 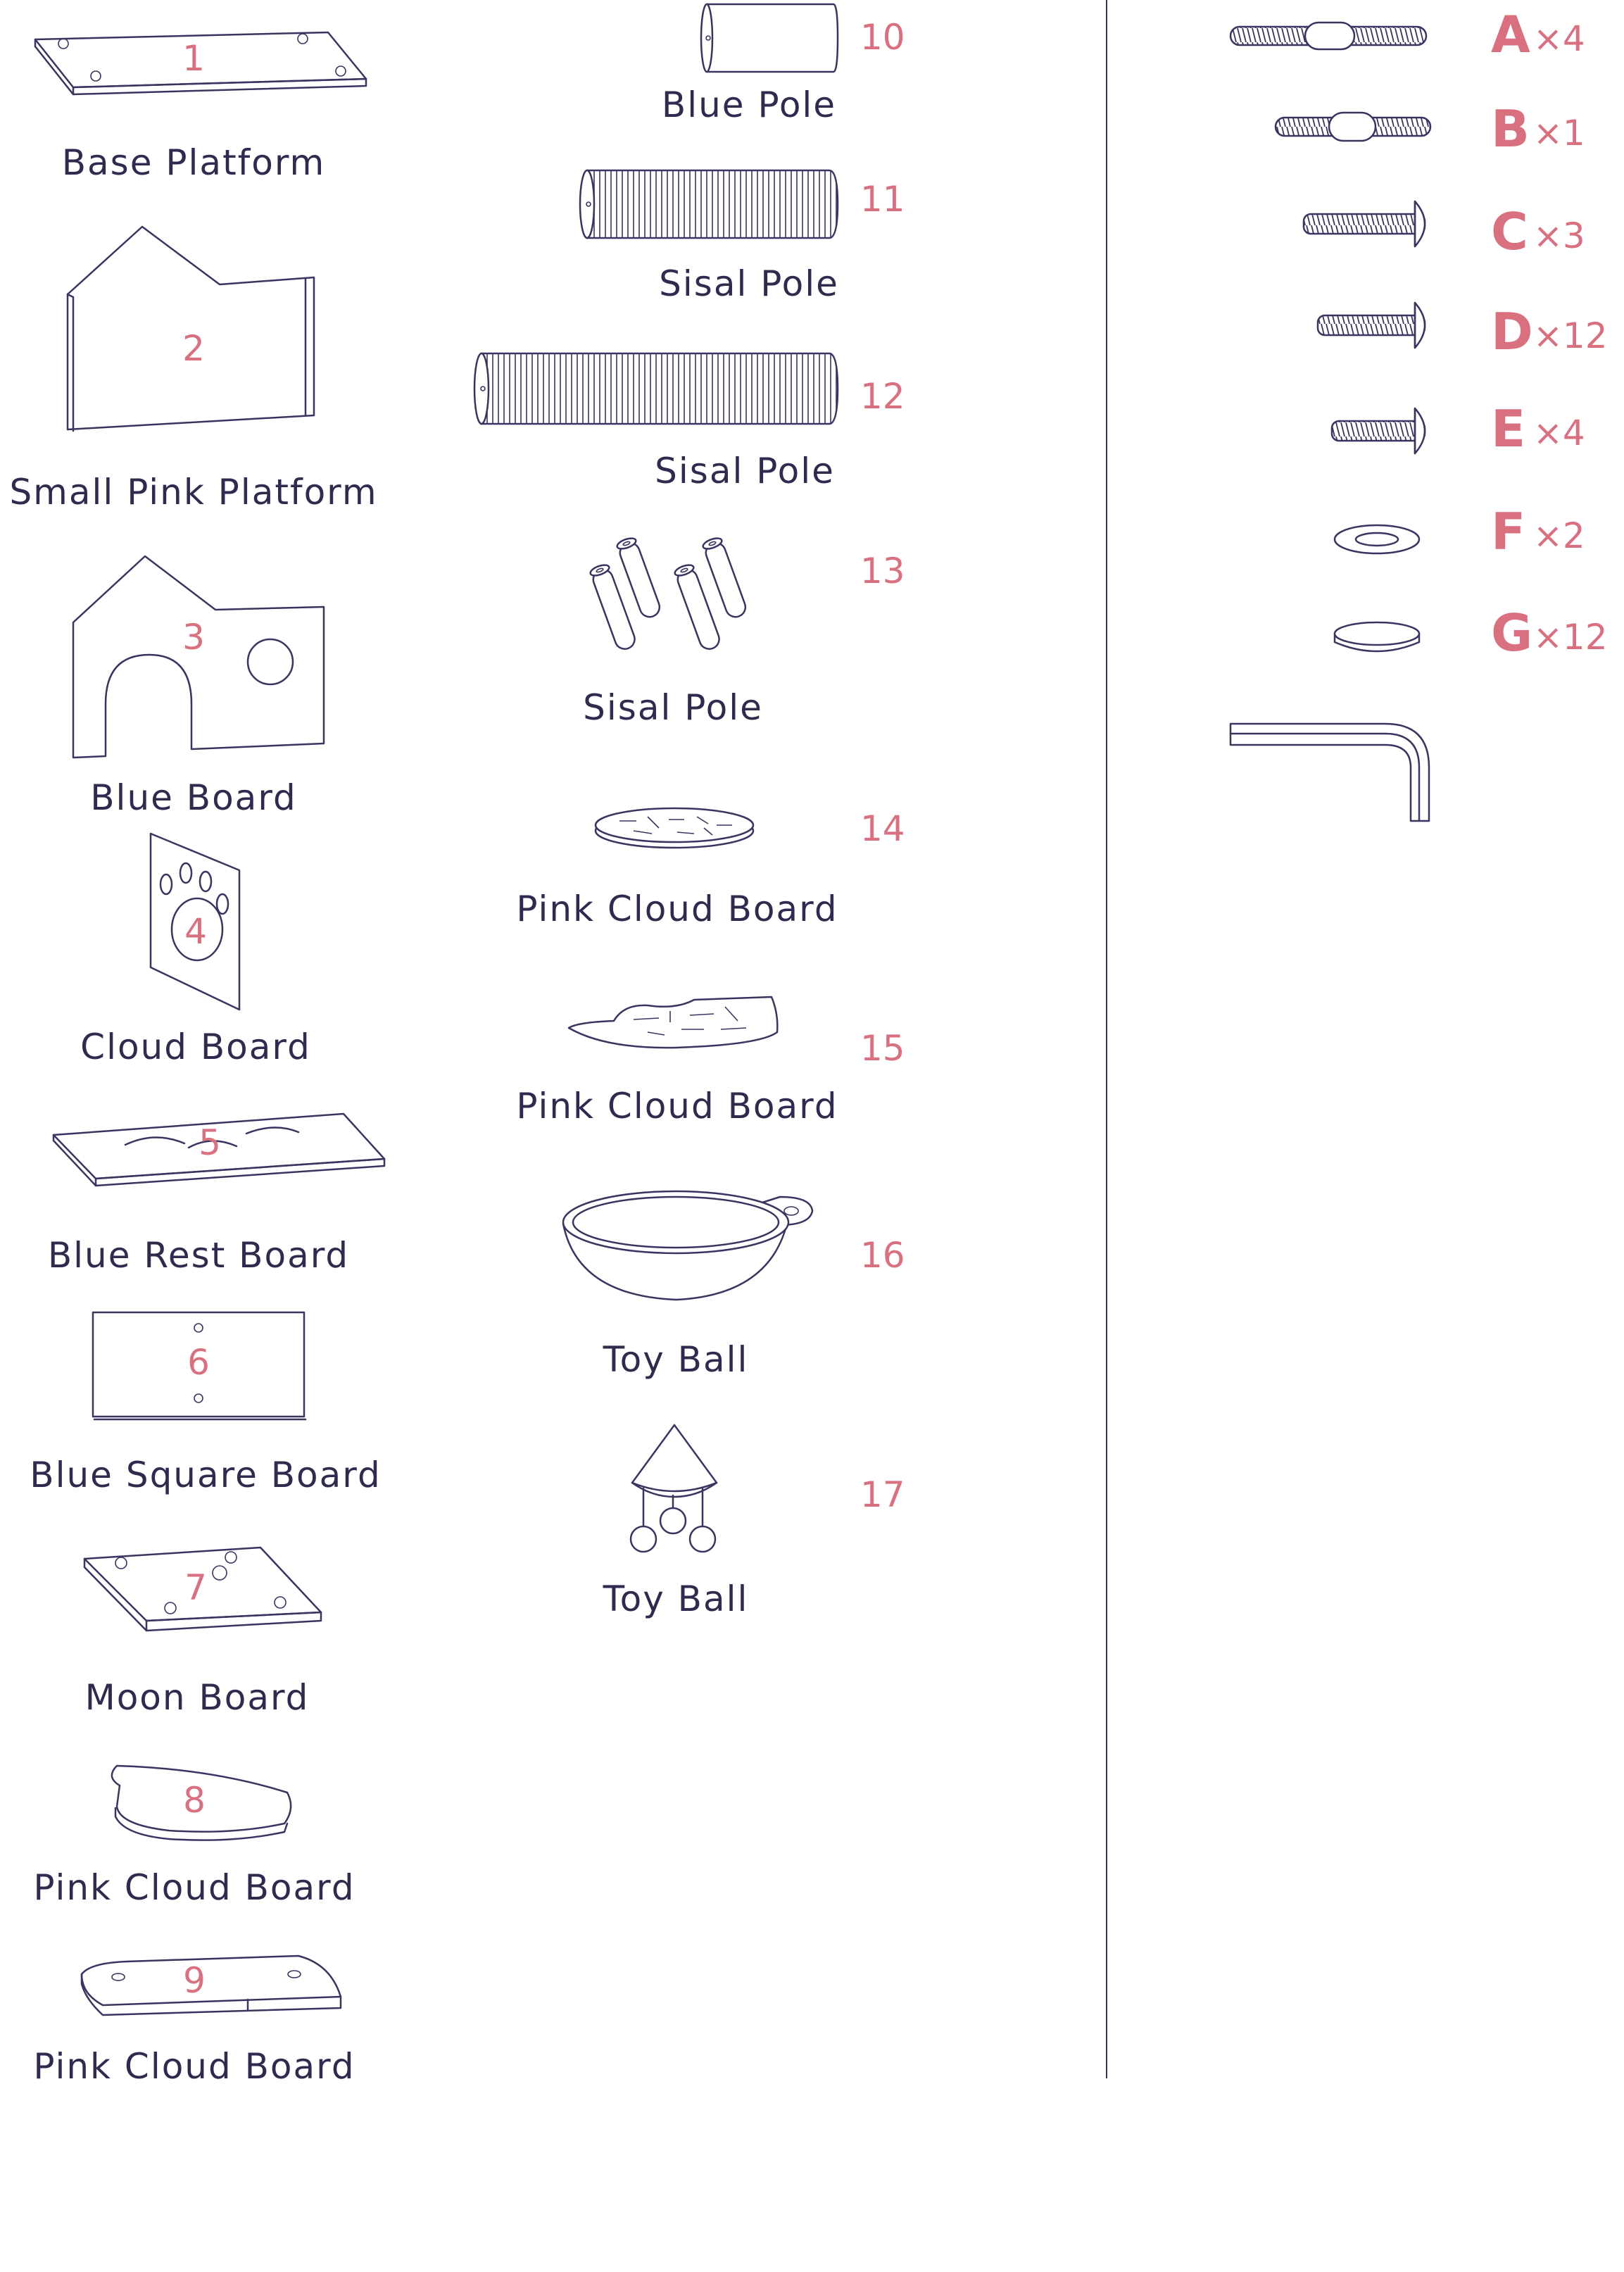 I want to click on part-15-pink-cloud-board-drawing, so click(x=673, y=1022).